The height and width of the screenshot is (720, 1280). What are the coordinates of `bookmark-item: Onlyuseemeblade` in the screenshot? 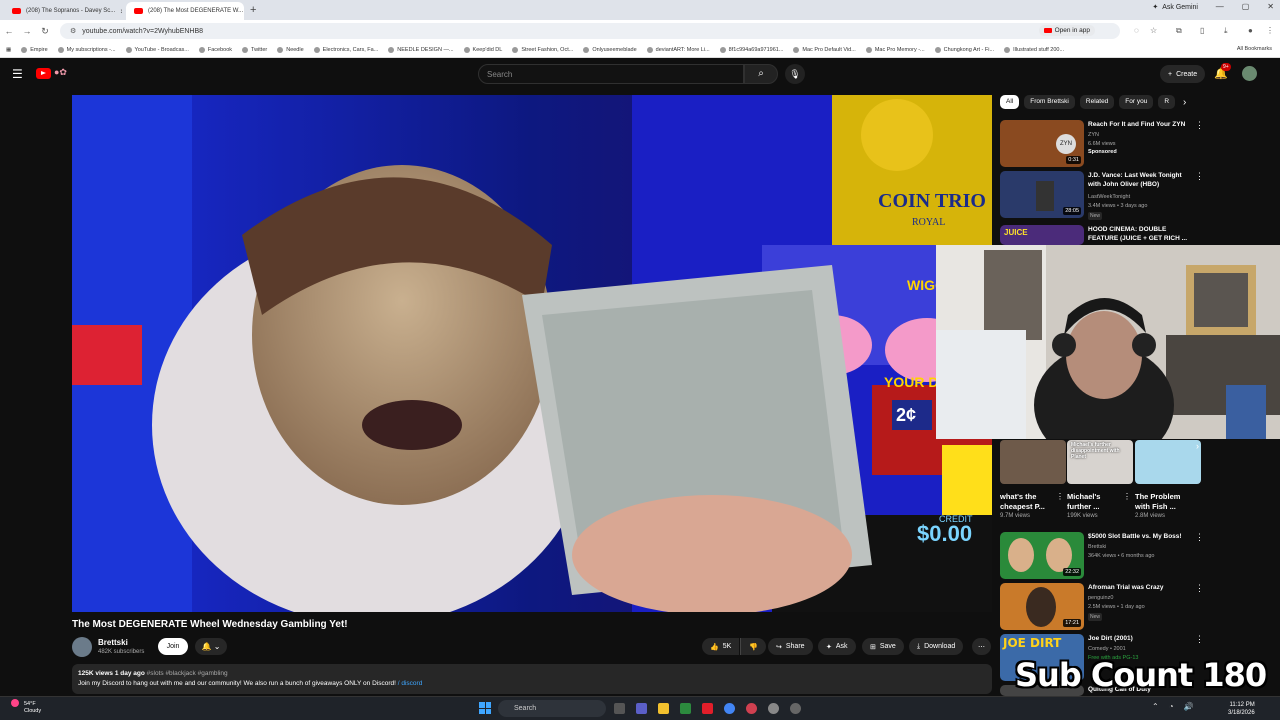 It's located at (610, 49).